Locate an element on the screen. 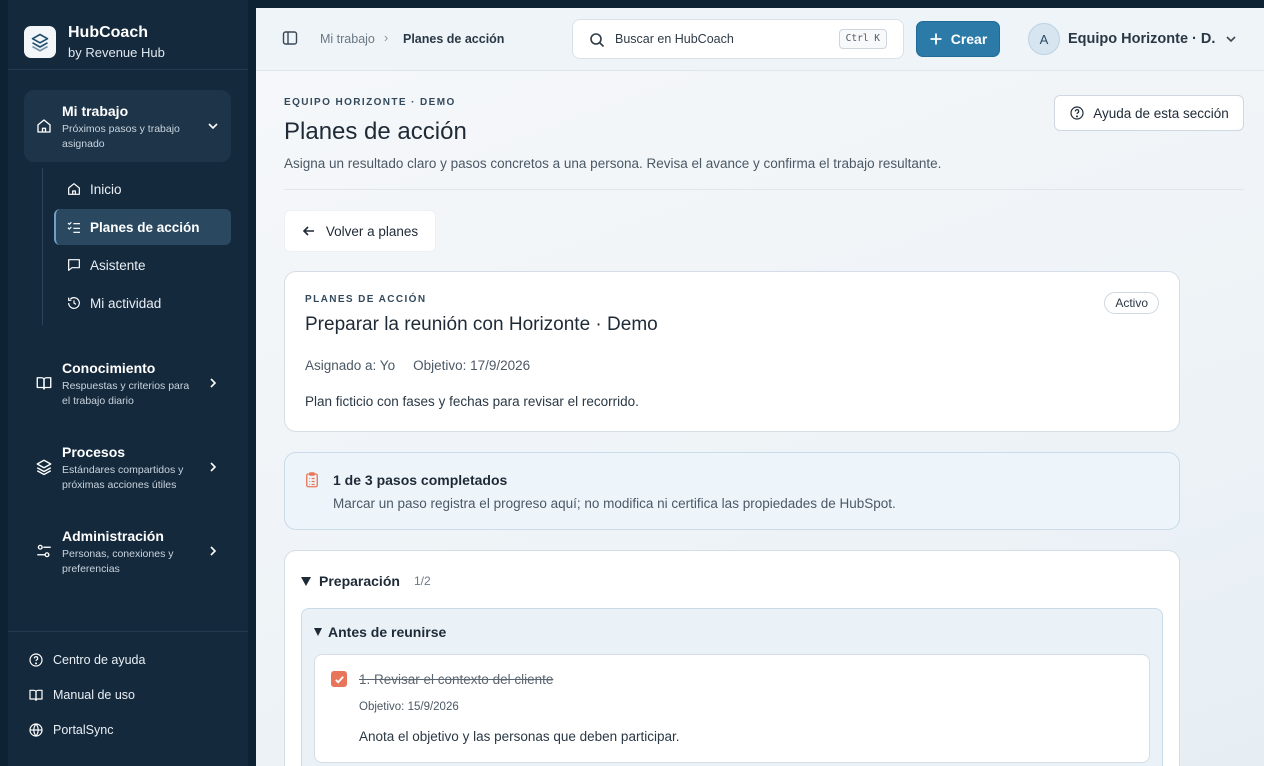  page-divider is located at coordinates (764, 189).